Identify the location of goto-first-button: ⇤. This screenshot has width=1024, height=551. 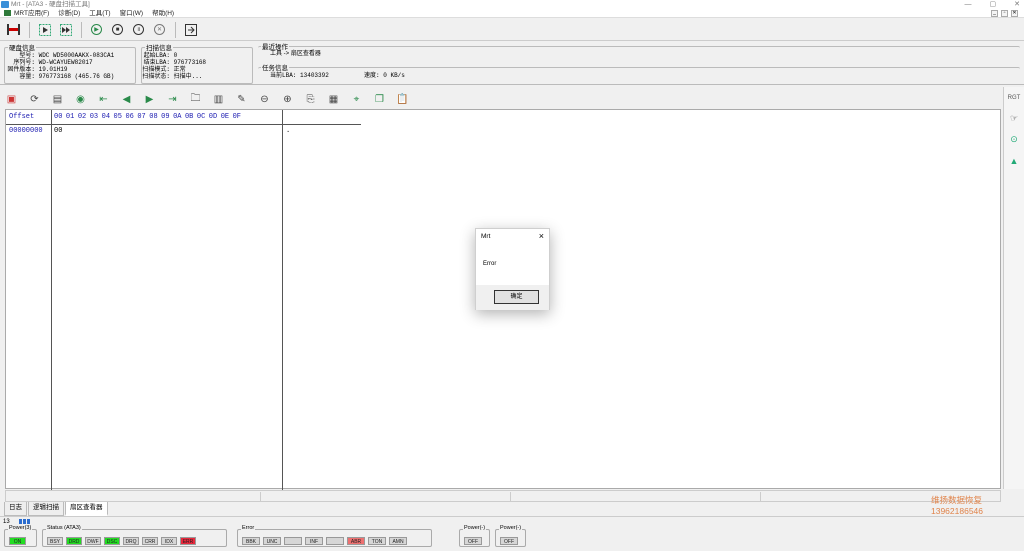
(103, 99).